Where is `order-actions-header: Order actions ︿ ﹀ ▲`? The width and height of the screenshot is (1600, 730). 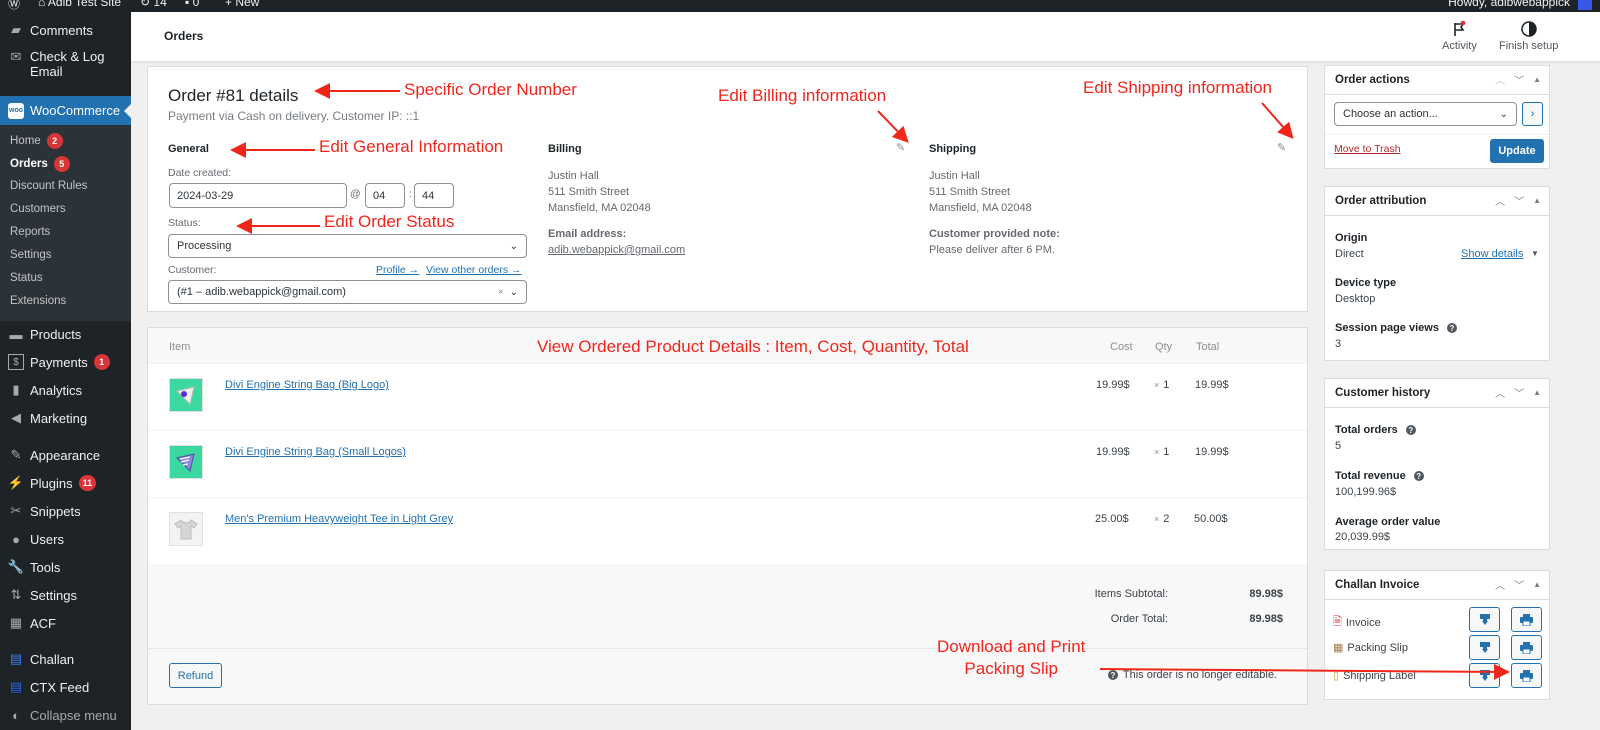 order-actions-header: Order actions ︿ ﹀ ▲ is located at coordinates (1437, 80).